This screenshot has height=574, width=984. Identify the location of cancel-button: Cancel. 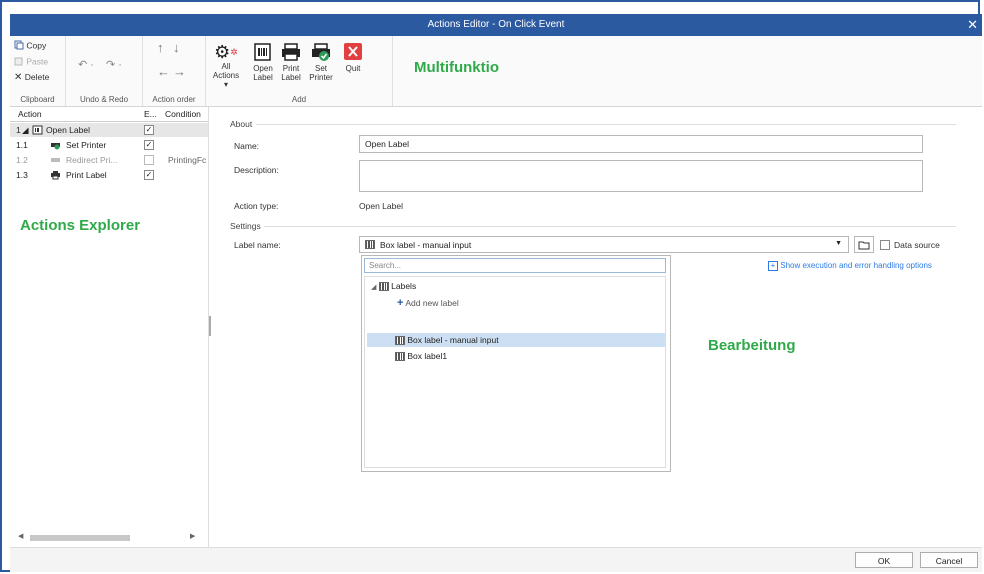
(949, 560).